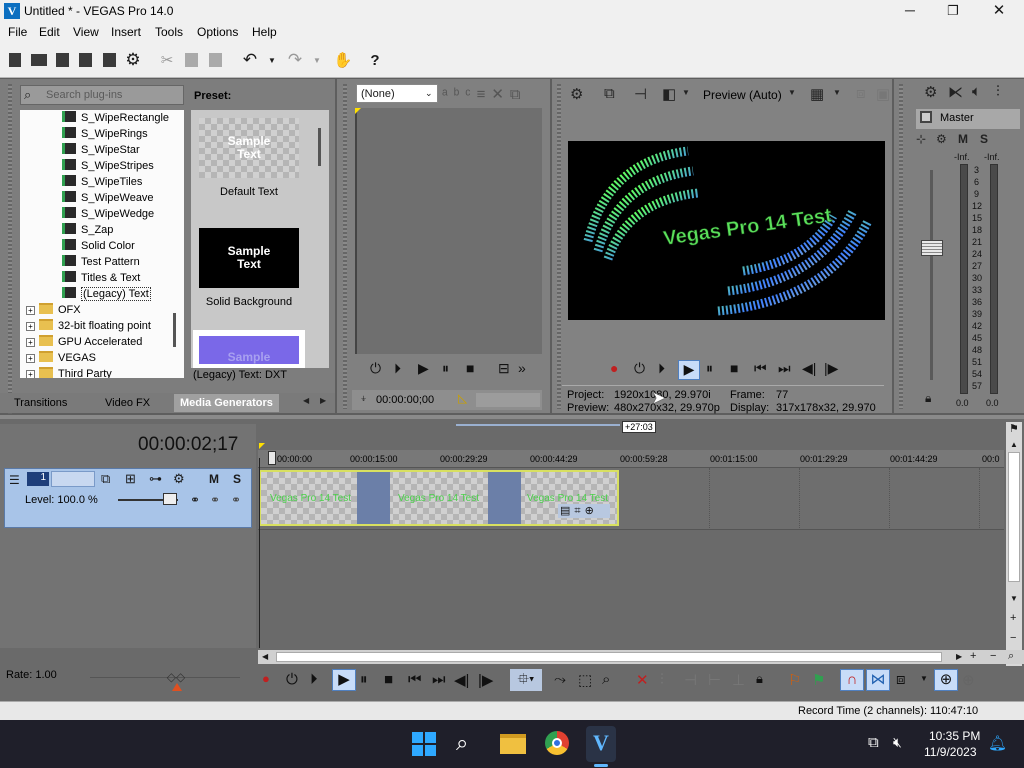  Describe the element at coordinates (817, 94) in the screenshot. I see `overlays-grid-icon: ▦` at that location.